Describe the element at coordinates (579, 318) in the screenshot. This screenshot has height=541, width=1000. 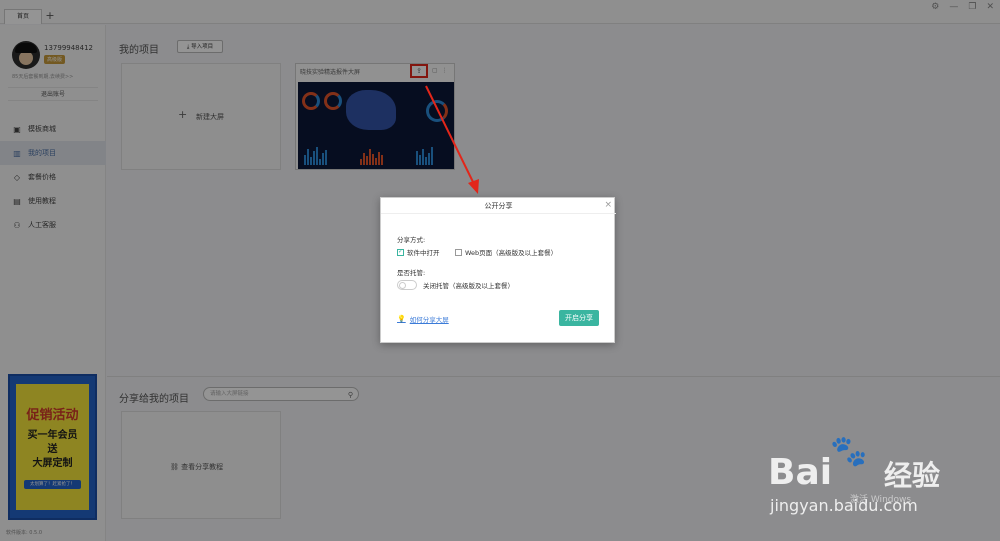
I see `start-sharing-button: 开启分享` at that location.